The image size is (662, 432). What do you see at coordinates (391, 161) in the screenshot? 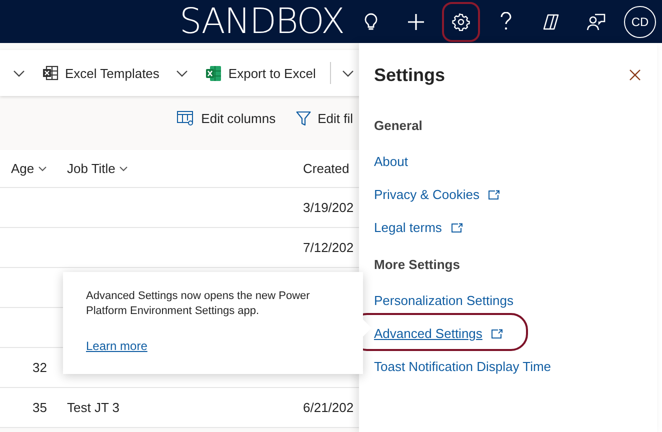
I see `settings-link: About` at bounding box center [391, 161].